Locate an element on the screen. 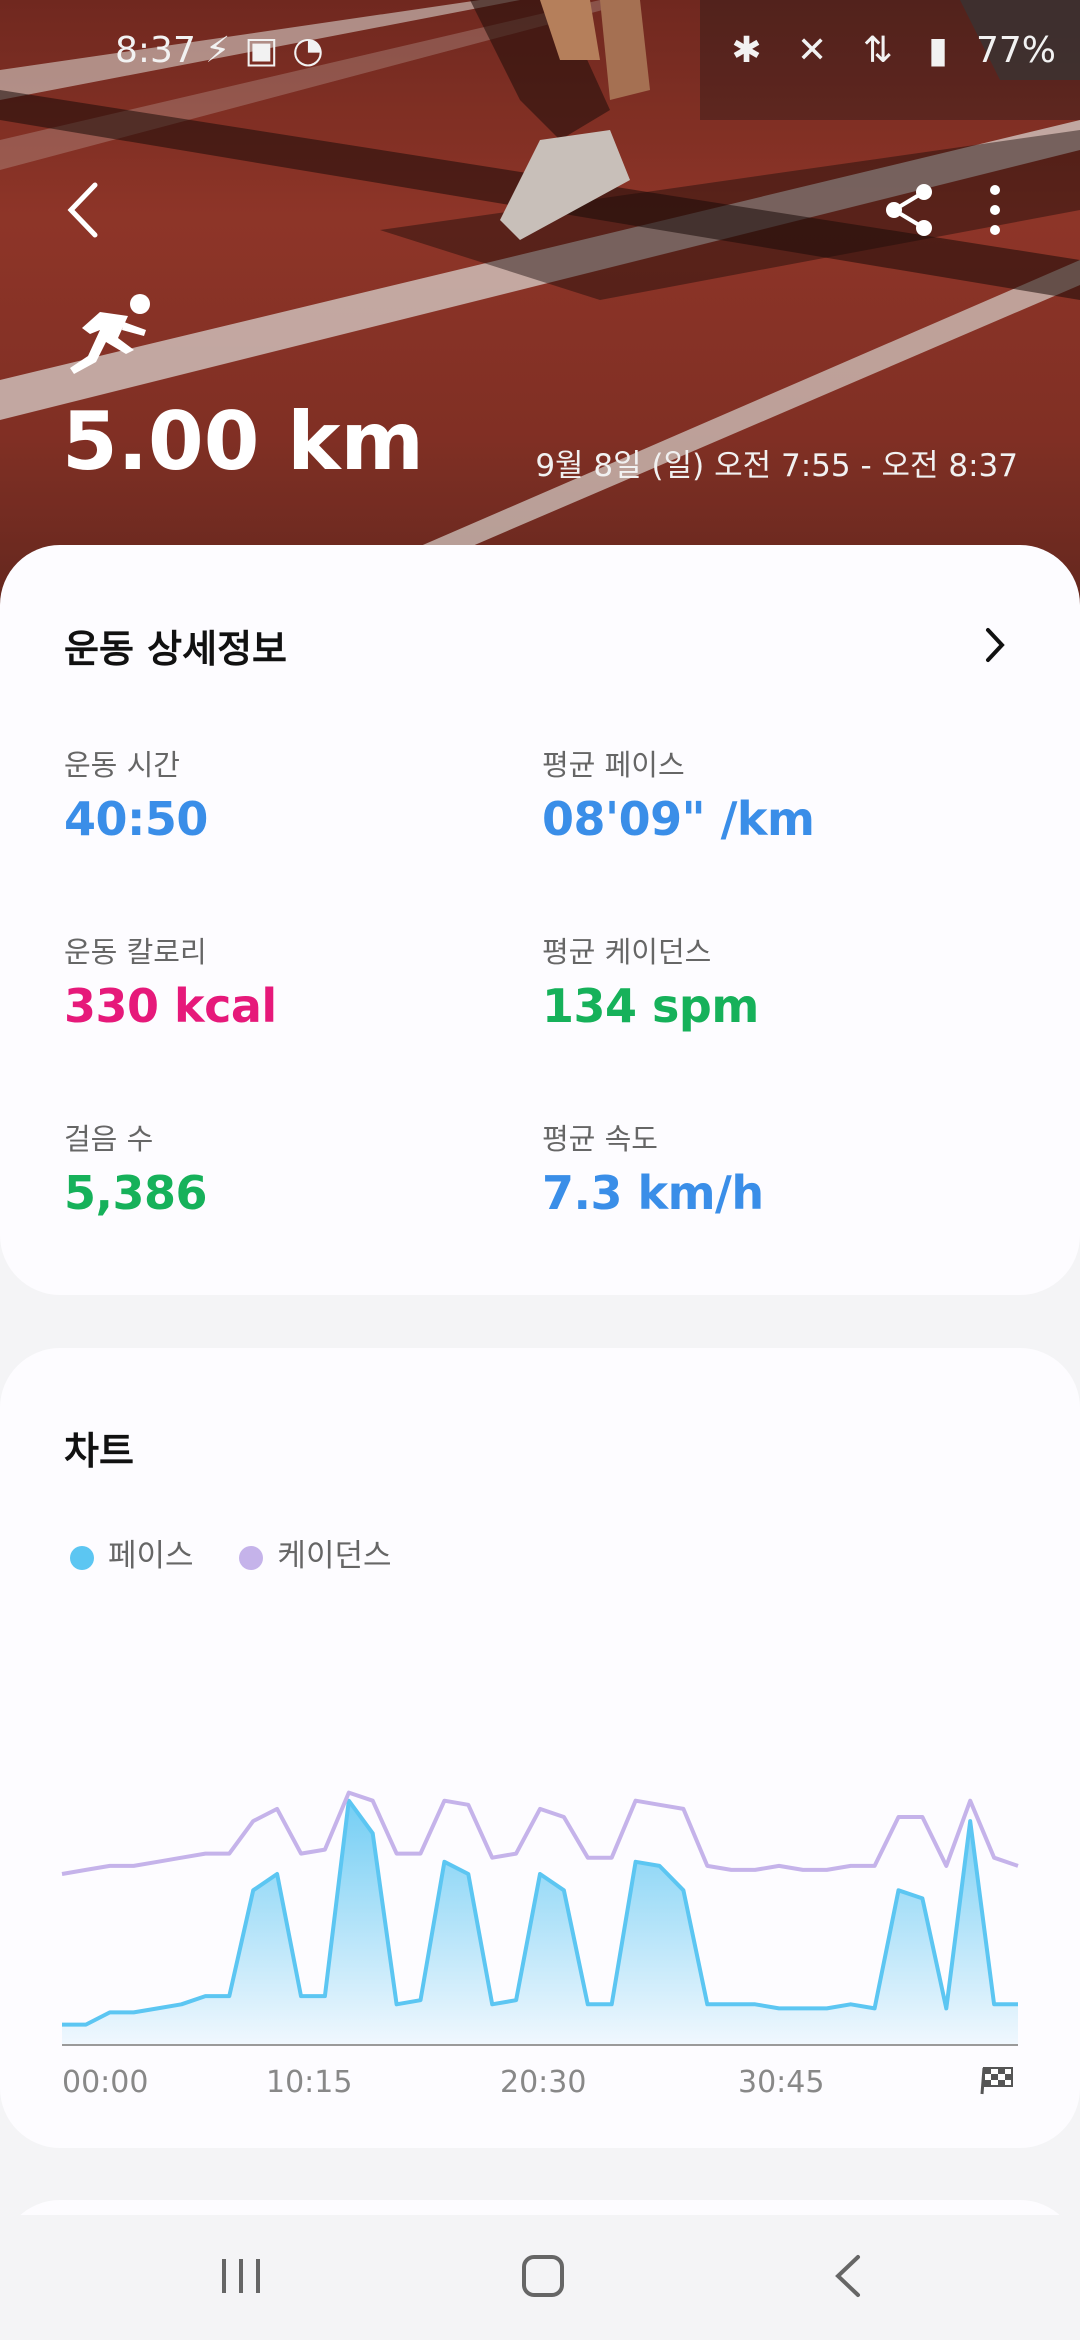 This screenshot has width=1080, height=2340. system-nav-bar is located at coordinates (540, 2277).